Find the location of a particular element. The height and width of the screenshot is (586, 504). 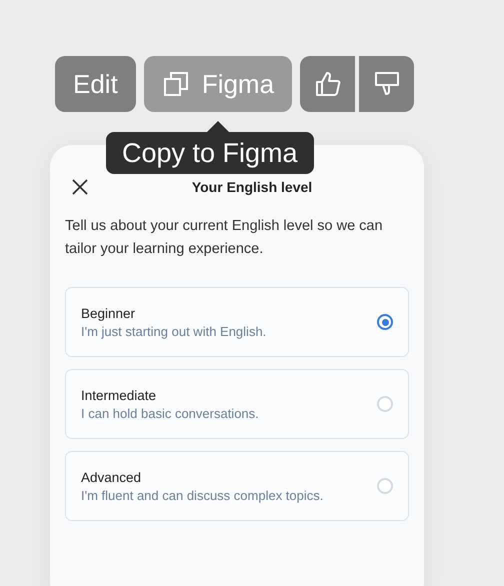

option-hint: I'm fluent and can discuss complex topics. is located at coordinates (202, 495).